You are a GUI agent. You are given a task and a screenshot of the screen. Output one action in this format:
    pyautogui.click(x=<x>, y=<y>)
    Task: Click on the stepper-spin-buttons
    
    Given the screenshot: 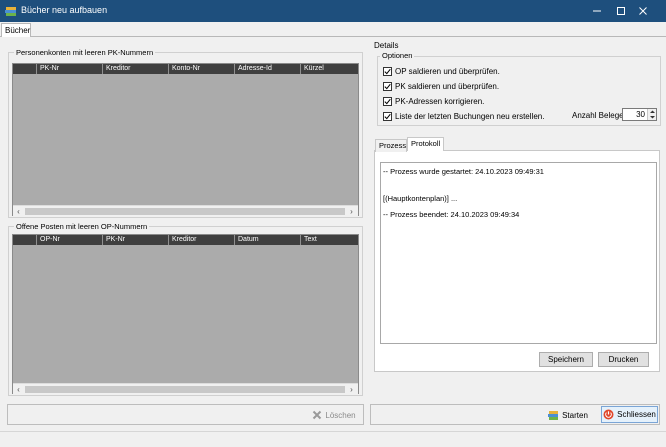 What is the action you would take?
    pyautogui.click(x=651, y=114)
    